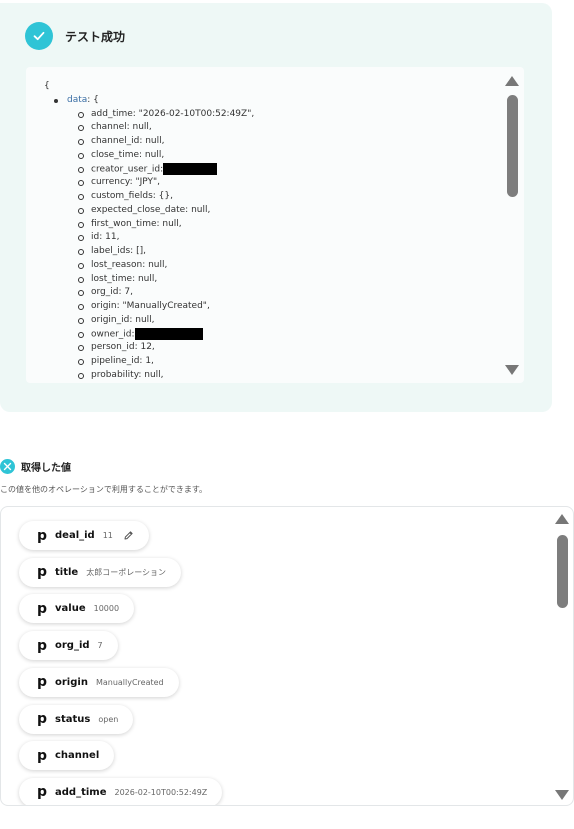  I want to click on json-field-key: creator_user_id, so click(125, 169).